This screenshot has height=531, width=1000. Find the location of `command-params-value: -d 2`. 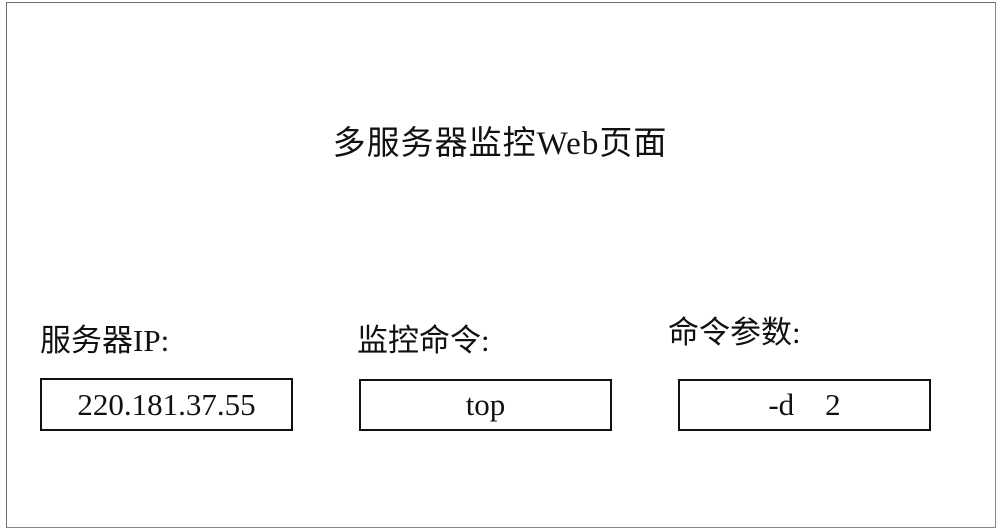

command-params-value: -d 2 is located at coordinates (804, 404).